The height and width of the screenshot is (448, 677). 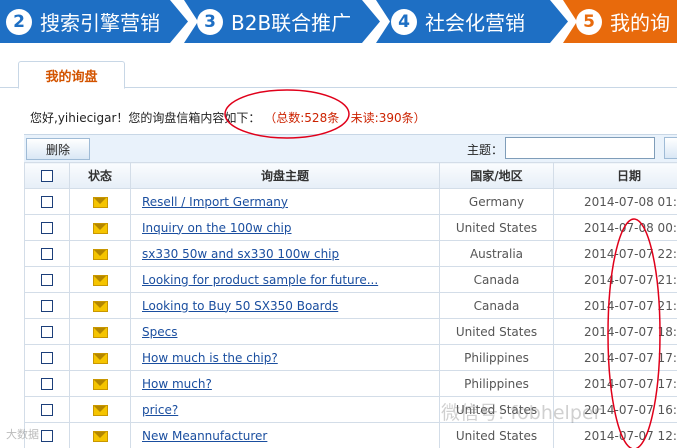 What do you see at coordinates (215, 202) in the screenshot?
I see `inquiry-subject-link: Resell / Import Germany` at bounding box center [215, 202].